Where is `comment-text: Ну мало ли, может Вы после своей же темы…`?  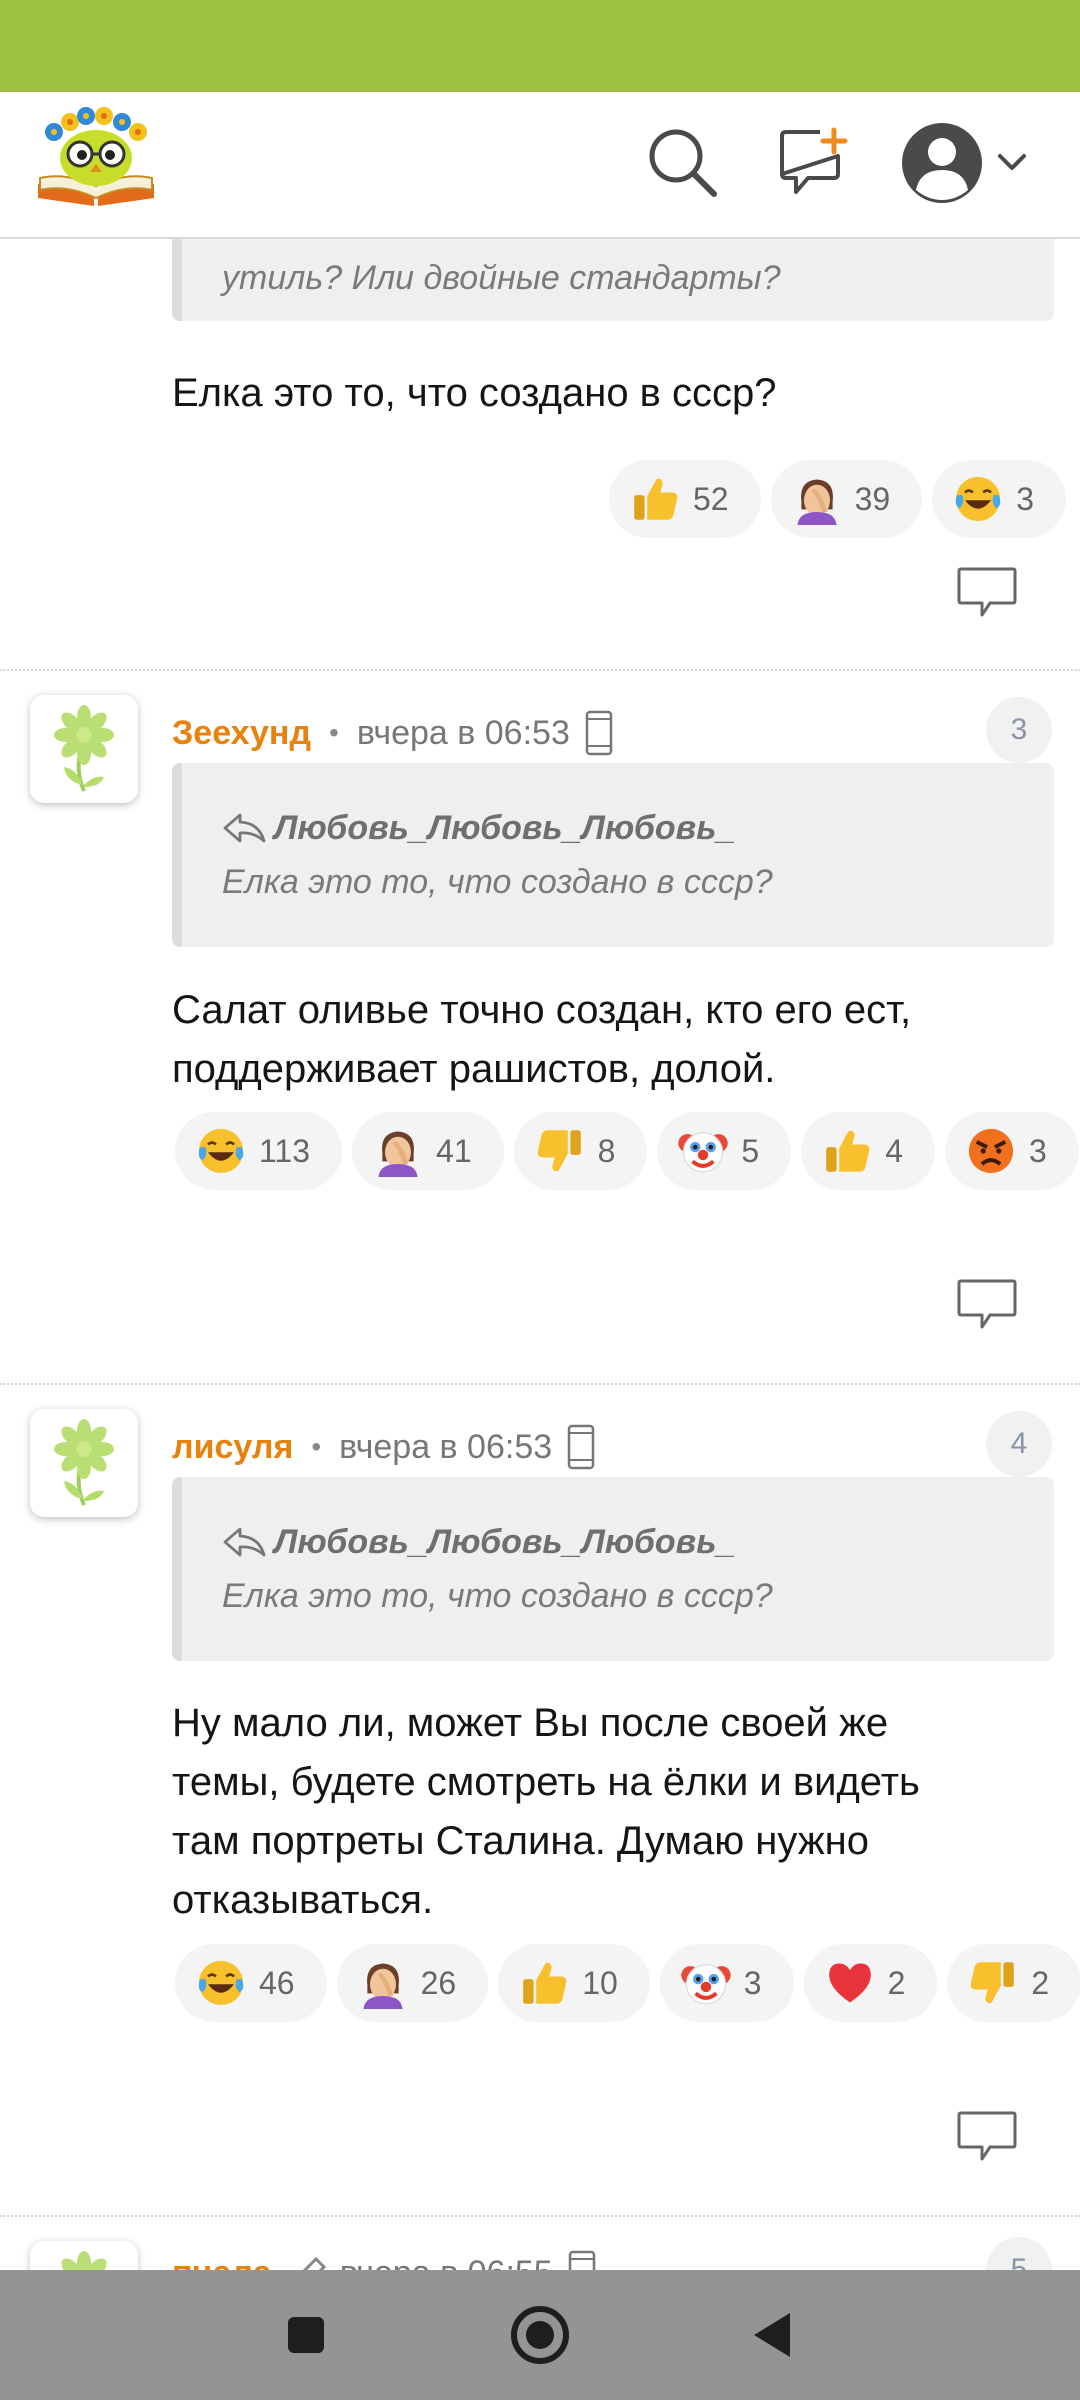 comment-text: Ну мало ли, может Вы после своей же темы… is located at coordinates (546, 1811).